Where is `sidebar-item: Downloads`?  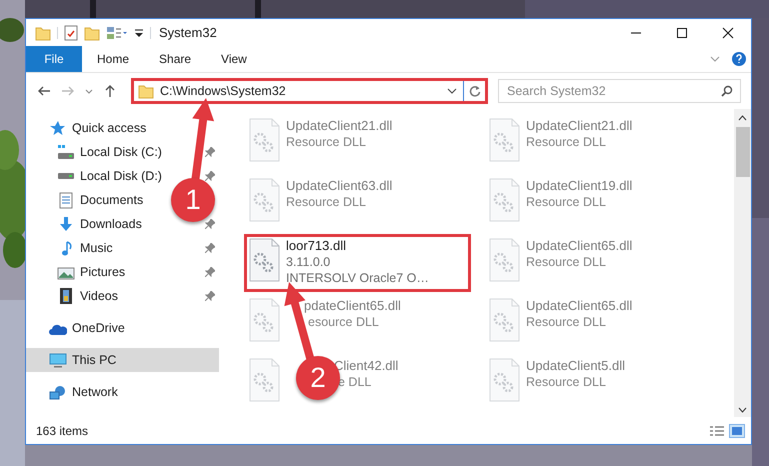 sidebar-item: Downloads is located at coordinates (86, 224).